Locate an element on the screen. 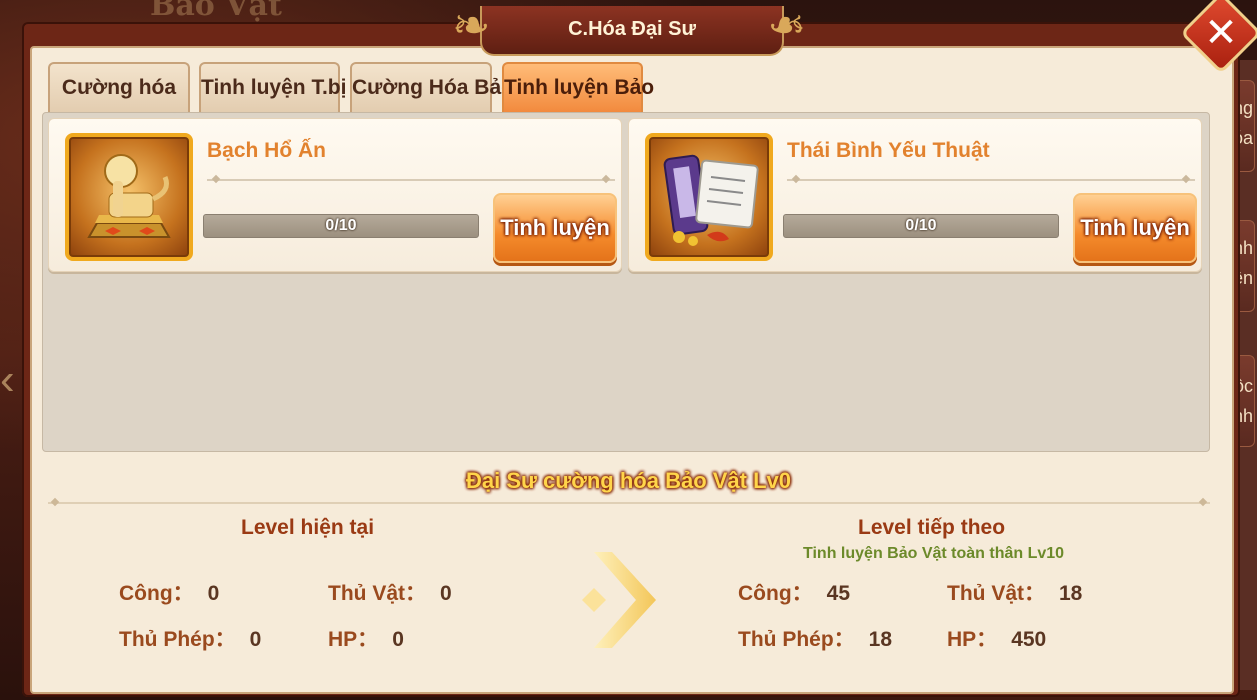 The height and width of the screenshot is (700, 1257). section-divider is located at coordinates (629, 503).